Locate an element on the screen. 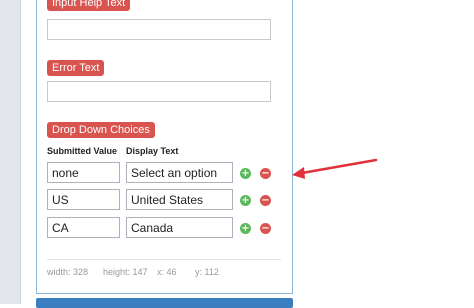 This screenshot has width=474, height=308. submitted-value-input: none is located at coordinates (83, 172).